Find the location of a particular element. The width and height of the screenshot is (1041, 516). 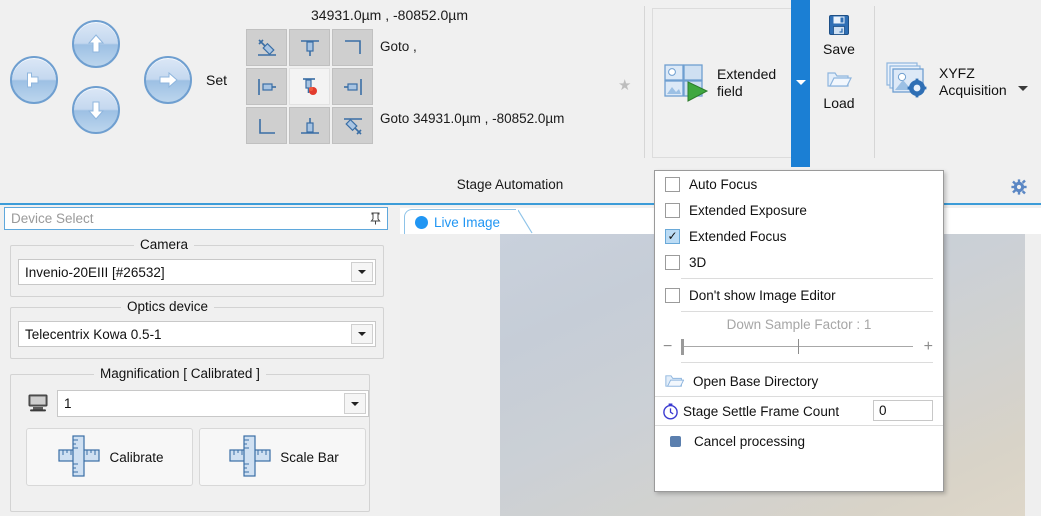

pin-top-center-icon is located at coordinates (309, 47).